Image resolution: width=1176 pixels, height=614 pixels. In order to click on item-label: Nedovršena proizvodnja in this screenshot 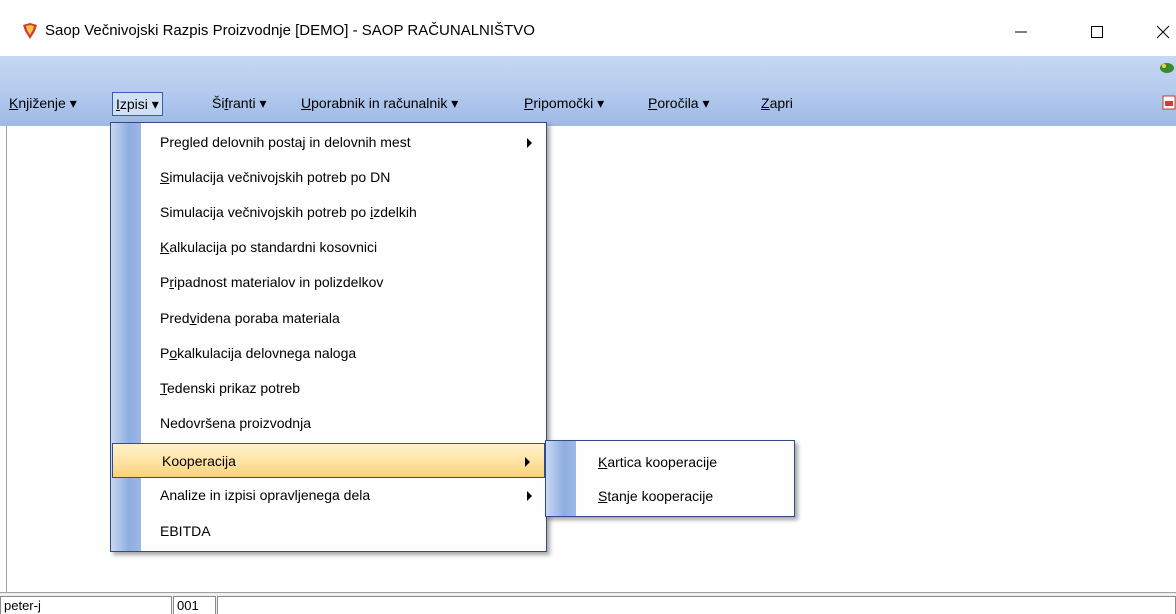, I will do `click(235, 423)`.